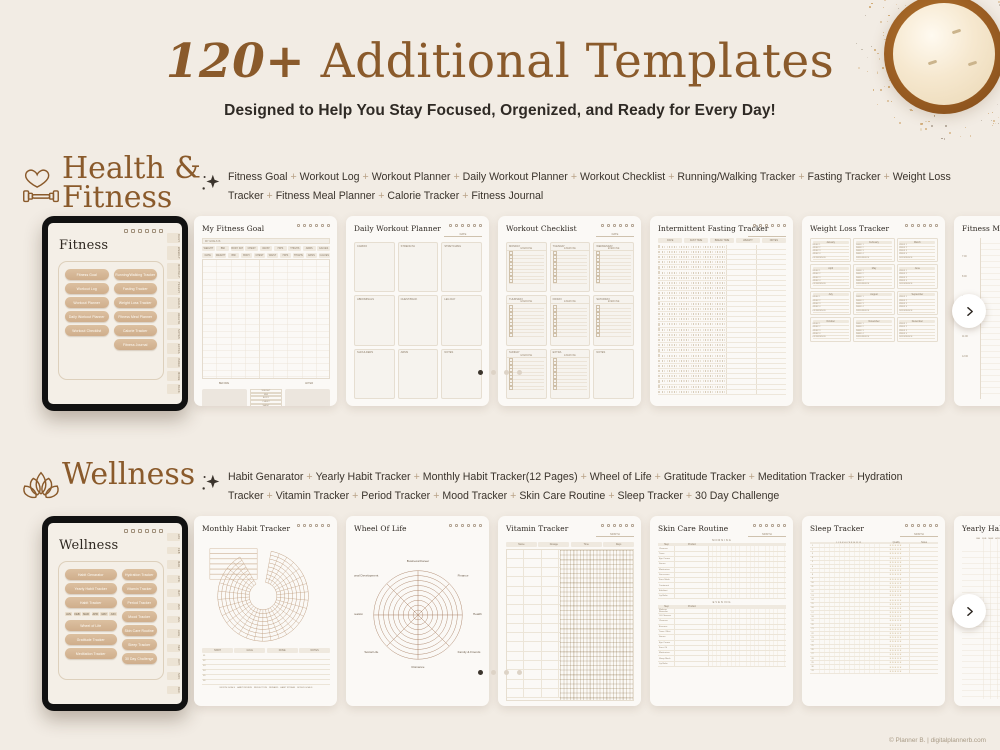  What do you see at coordinates (173, 303) in the screenshot?
I see `tablet-side-tab: GOALS` at bounding box center [173, 303].